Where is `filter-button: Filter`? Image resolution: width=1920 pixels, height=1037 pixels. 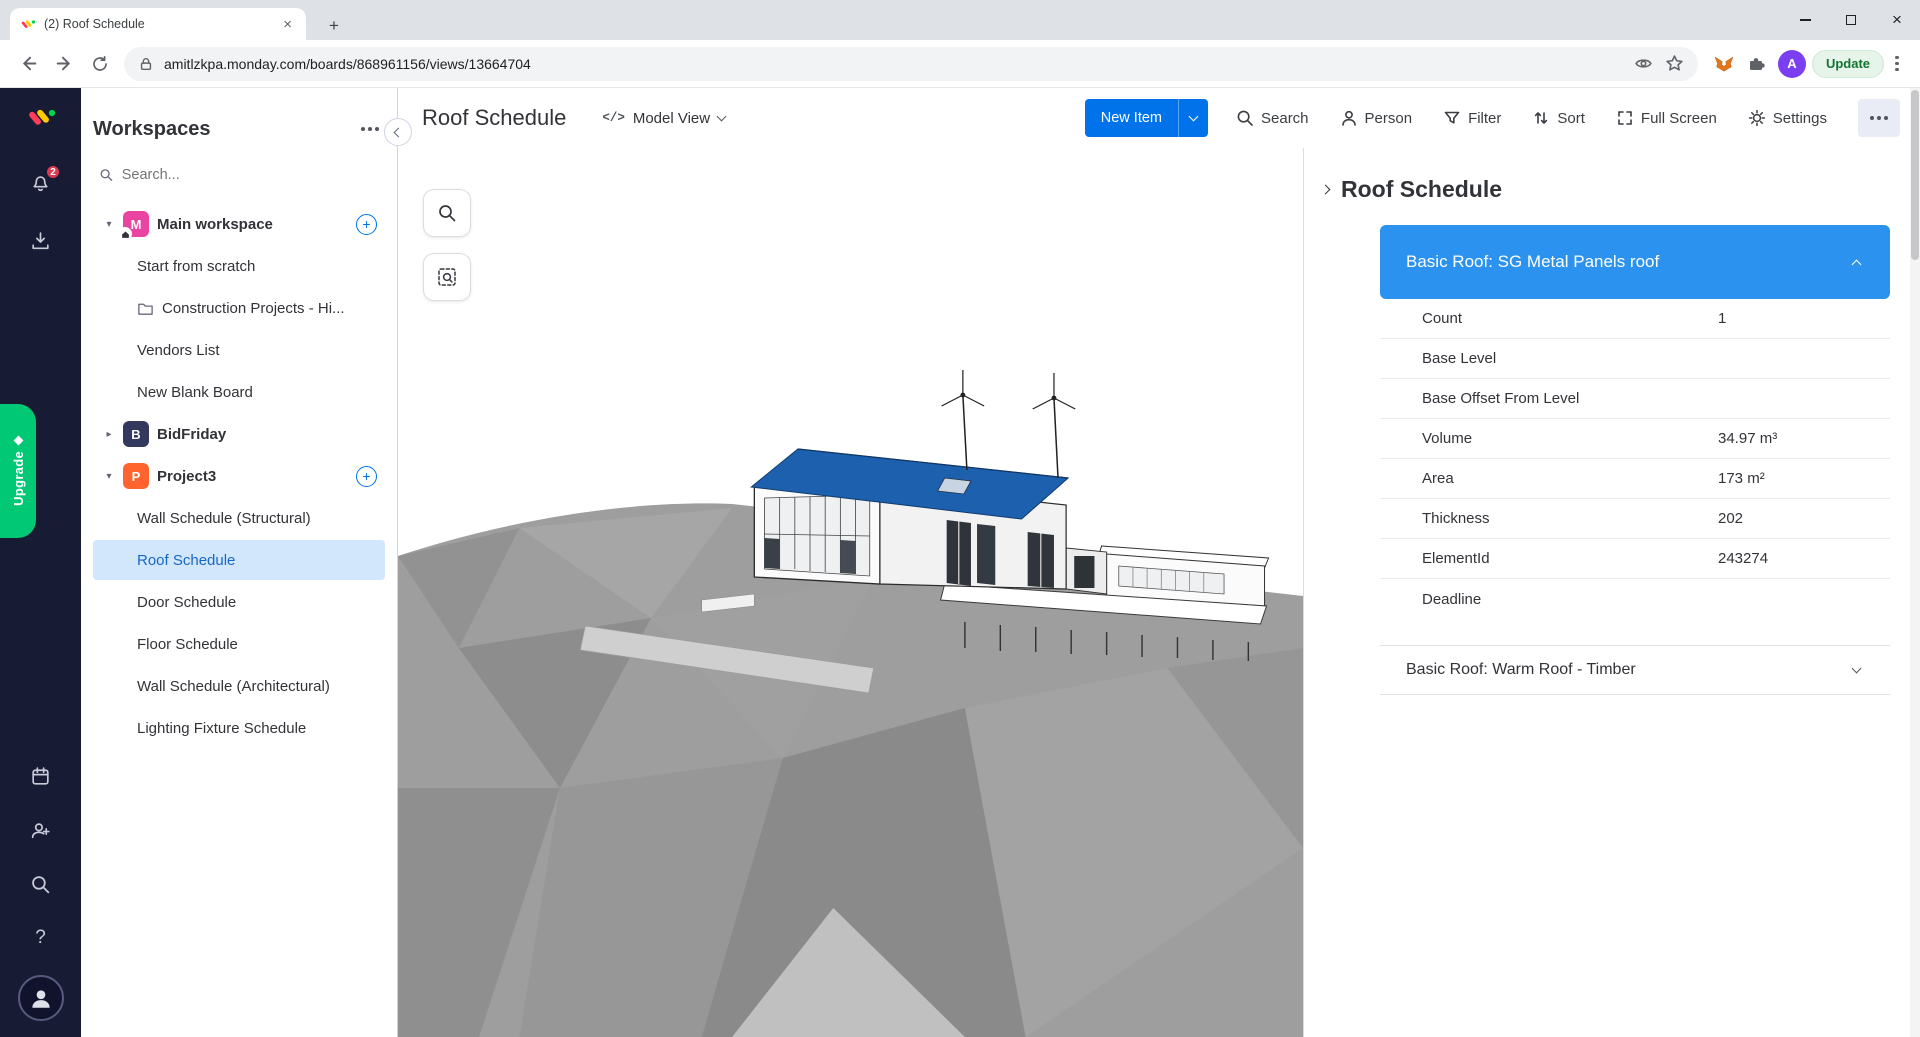 filter-button: Filter is located at coordinates (1472, 118).